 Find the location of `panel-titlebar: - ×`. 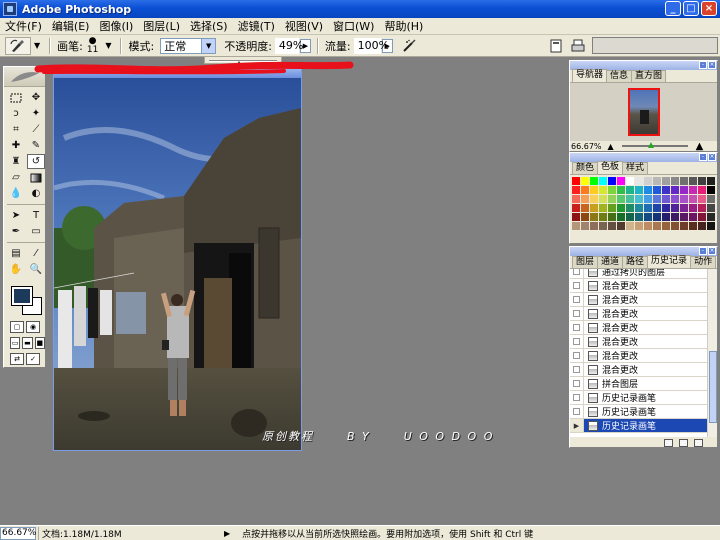

panel-titlebar: - × is located at coordinates (643, 157).